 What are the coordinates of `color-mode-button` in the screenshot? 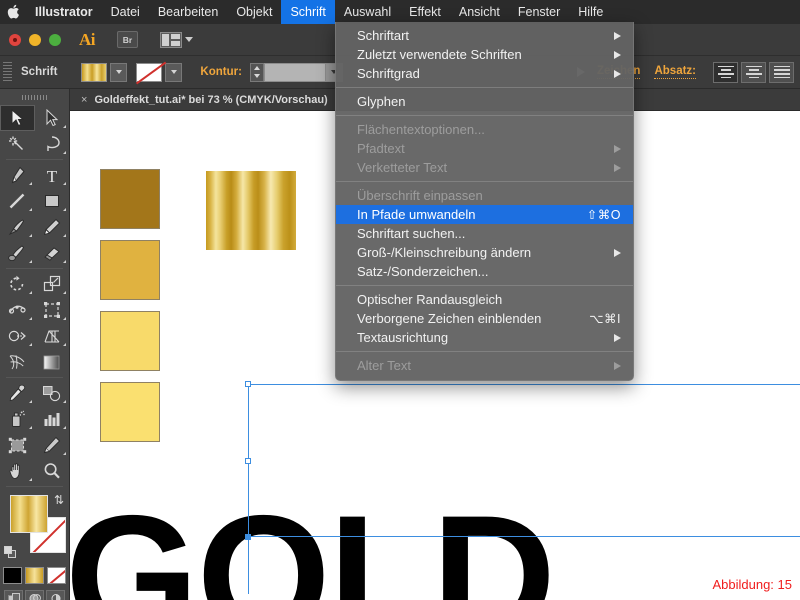 It's located at (12, 575).